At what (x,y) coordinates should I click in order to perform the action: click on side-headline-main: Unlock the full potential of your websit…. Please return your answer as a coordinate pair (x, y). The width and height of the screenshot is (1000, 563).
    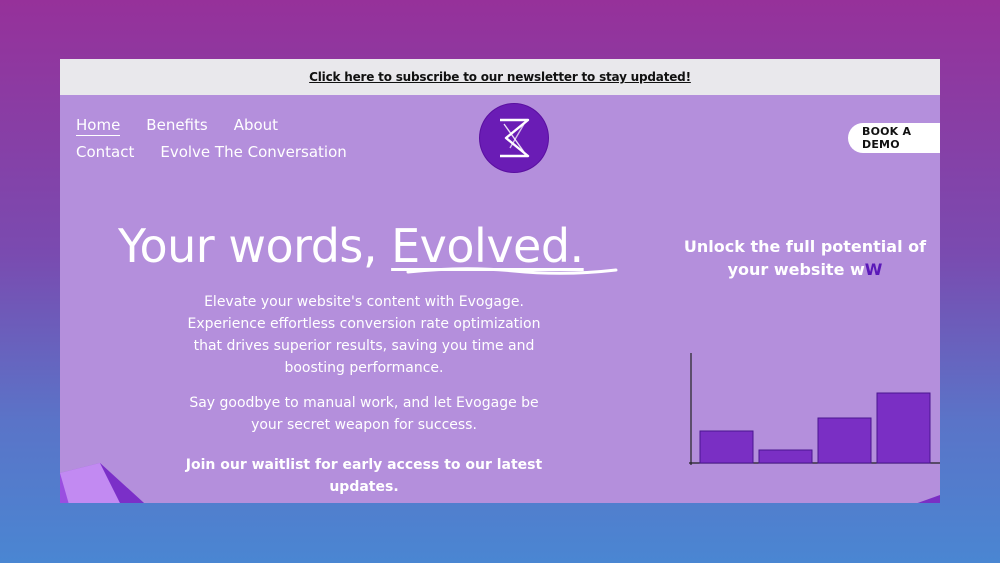
    Looking at the image, I should click on (805, 258).